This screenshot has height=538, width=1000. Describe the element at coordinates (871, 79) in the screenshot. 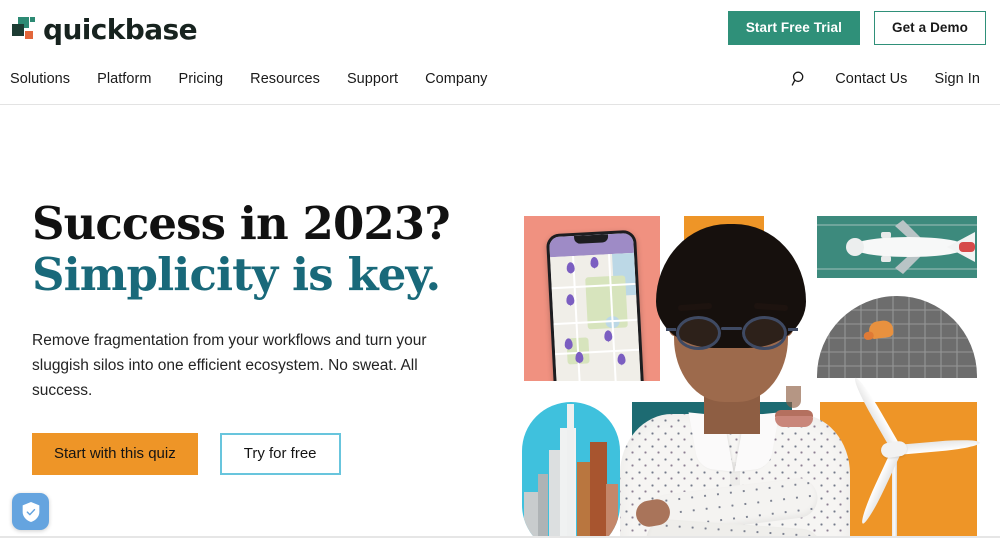

I see `contact-us-link: Contact Us` at that location.